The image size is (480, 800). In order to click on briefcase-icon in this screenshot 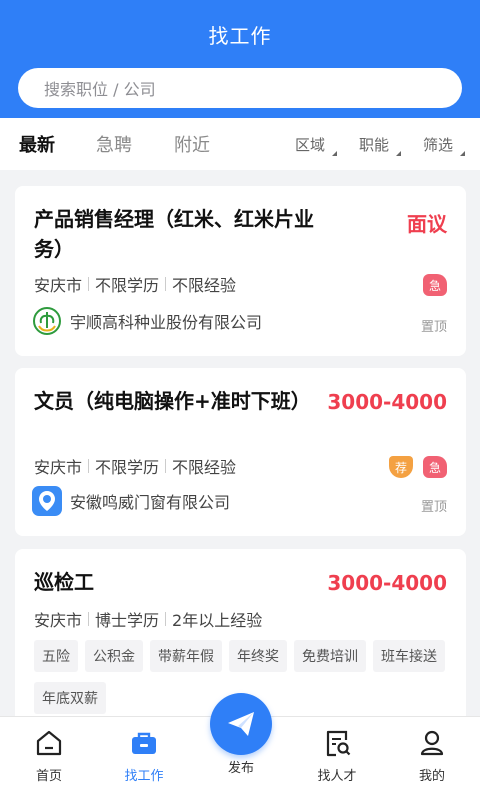, I will do `click(144, 743)`.